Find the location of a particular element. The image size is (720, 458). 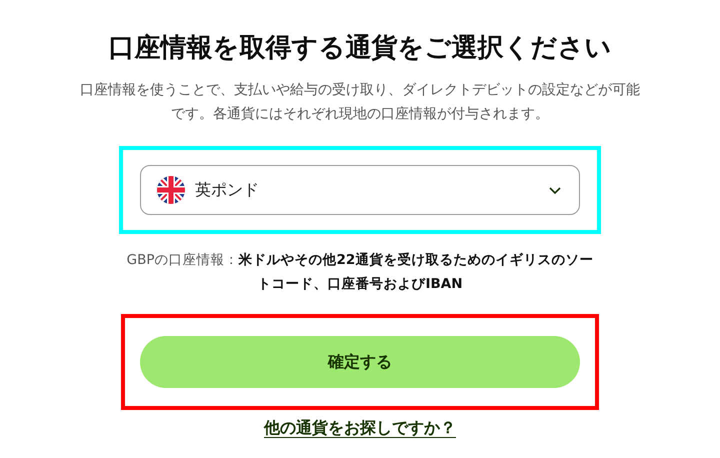

page-title: 口座情報を取得する通貨をご選択ください is located at coordinates (360, 48).